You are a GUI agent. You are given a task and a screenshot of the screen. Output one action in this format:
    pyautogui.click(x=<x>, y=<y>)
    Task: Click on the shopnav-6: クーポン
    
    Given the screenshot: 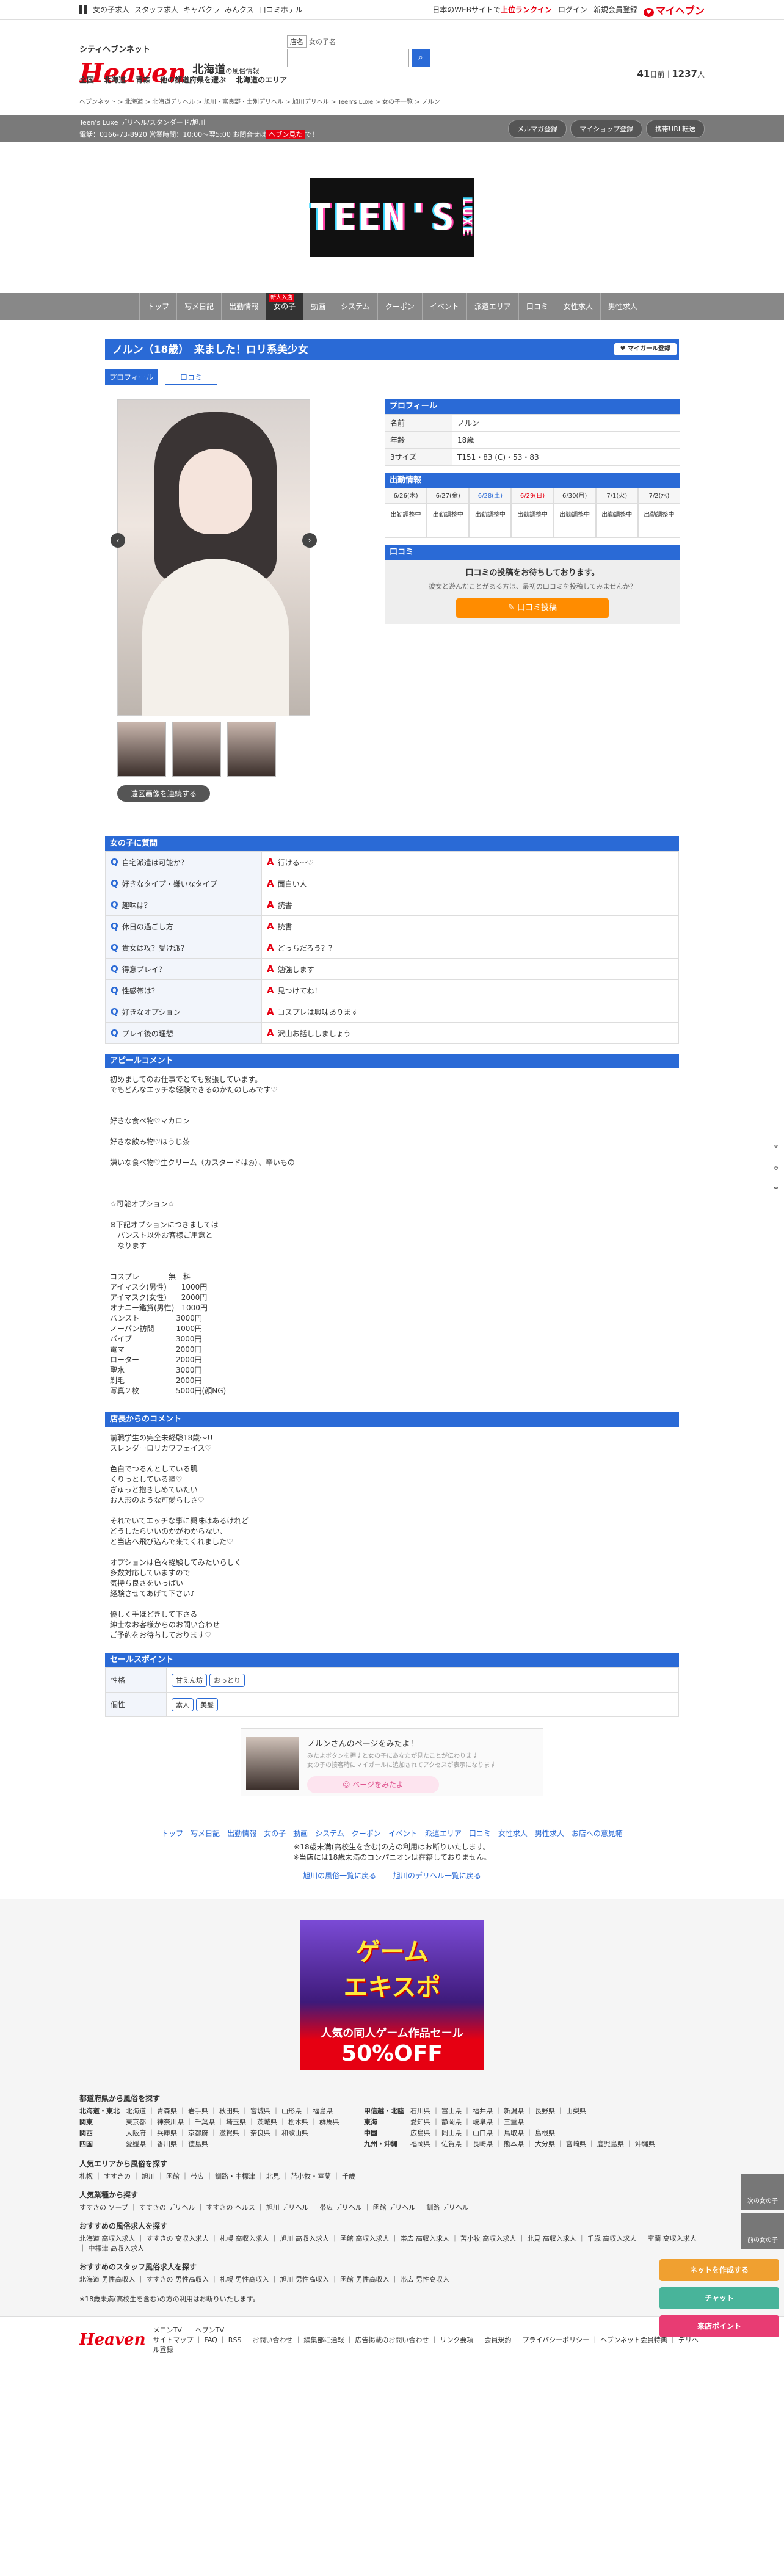 What is the action you would take?
    pyautogui.click(x=399, y=306)
    